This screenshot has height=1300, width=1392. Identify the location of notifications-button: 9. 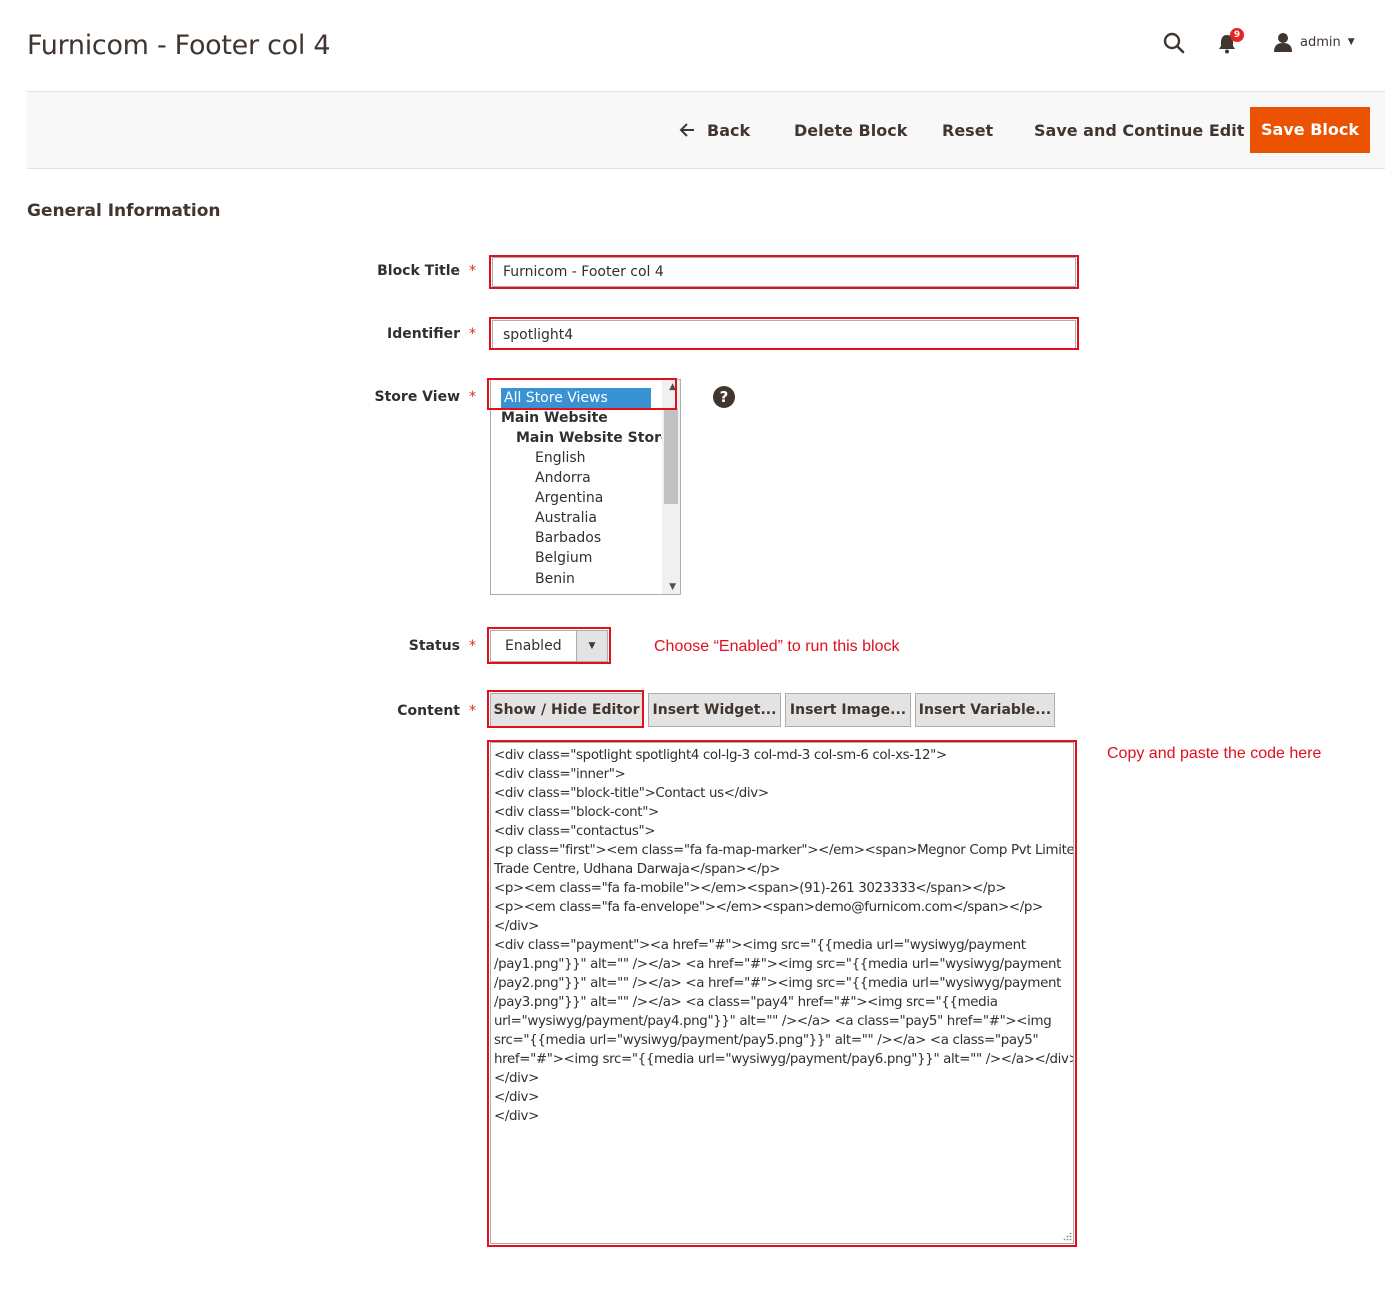
(1232, 41).